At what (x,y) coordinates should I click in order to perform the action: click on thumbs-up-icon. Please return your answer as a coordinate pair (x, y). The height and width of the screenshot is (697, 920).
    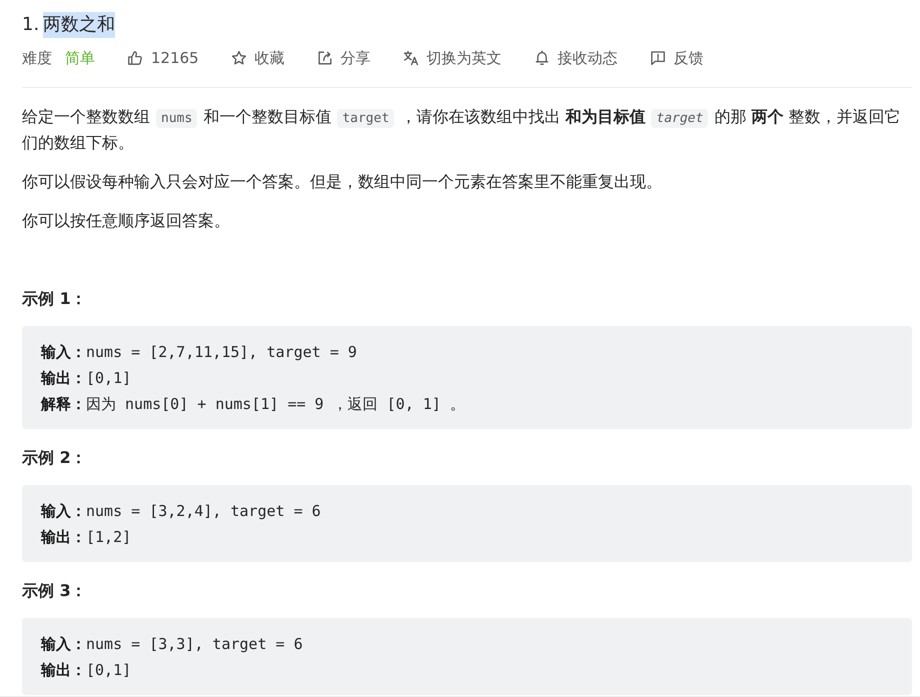
    Looking at the image, I should click on (135, 58).